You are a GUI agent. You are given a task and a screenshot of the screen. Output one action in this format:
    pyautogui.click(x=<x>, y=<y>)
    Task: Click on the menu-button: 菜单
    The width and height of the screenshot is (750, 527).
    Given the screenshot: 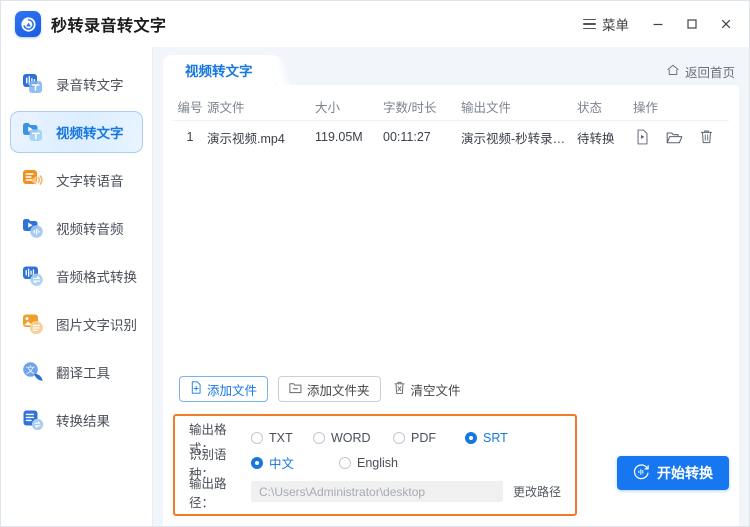 What is the action you would take?
    pyautogui.click(x=606, y=24)
    